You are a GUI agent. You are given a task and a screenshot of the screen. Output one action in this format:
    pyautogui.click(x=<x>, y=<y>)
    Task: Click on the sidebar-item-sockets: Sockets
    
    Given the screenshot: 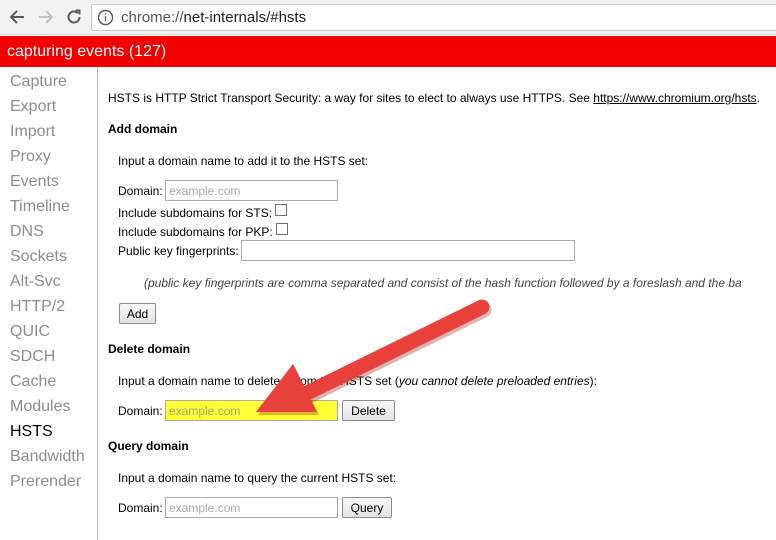 What is the action you would take?
    pyautogui.click(x=38, y=257)
    